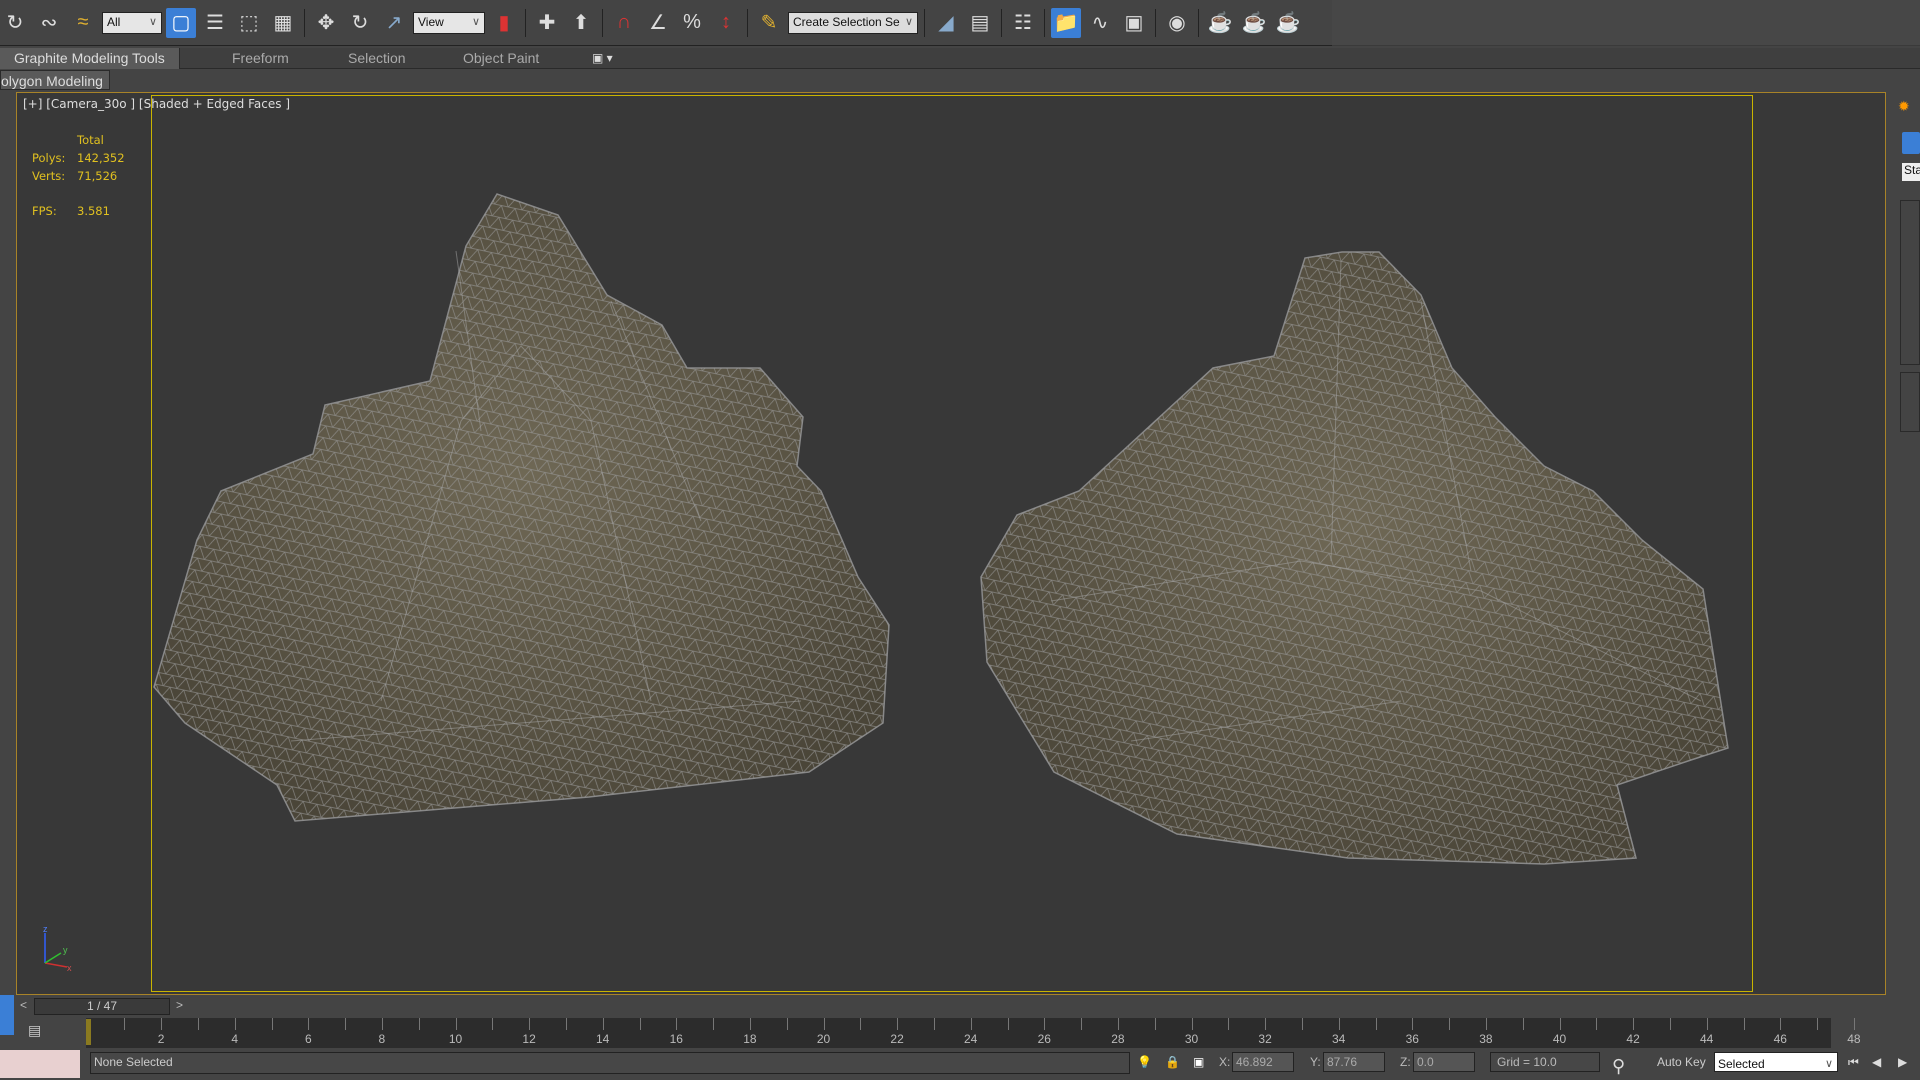  I want to click on timeline-frame-label: 12, so click(529, 1039).